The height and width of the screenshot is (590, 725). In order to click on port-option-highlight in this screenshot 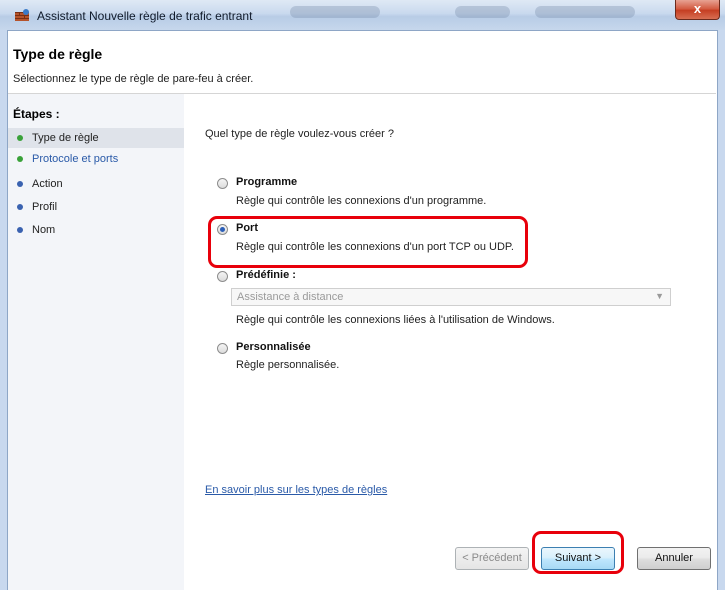, I will do `click(368, 242)`.